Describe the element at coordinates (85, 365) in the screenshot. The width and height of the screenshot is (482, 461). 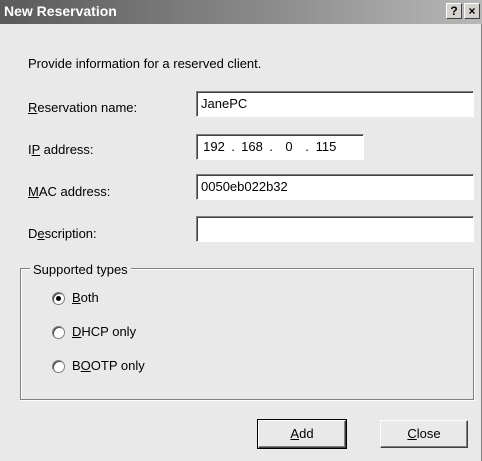
I see `bootp-only-accel: O` at that location.